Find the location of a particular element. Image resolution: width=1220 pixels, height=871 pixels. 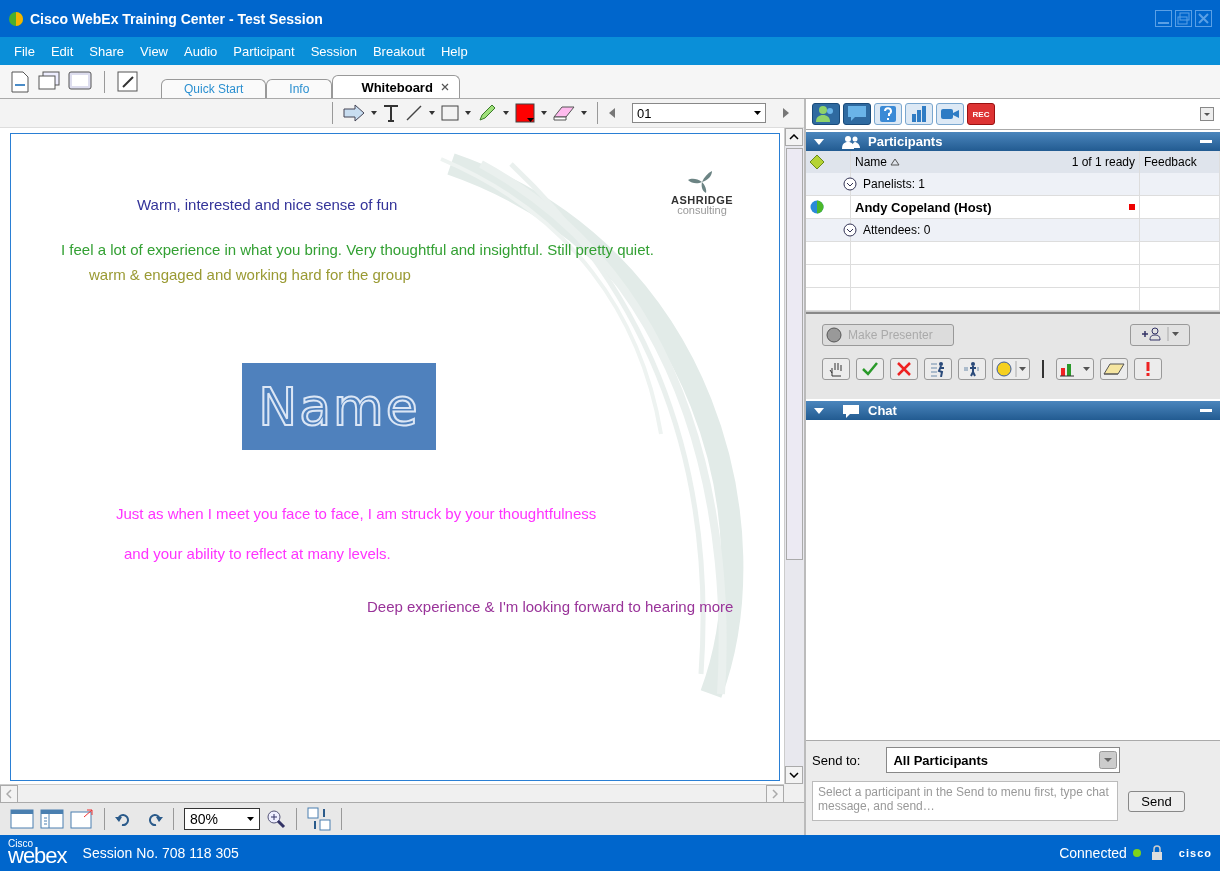

chat-header: Chat is located at coordinates (1013, 410).